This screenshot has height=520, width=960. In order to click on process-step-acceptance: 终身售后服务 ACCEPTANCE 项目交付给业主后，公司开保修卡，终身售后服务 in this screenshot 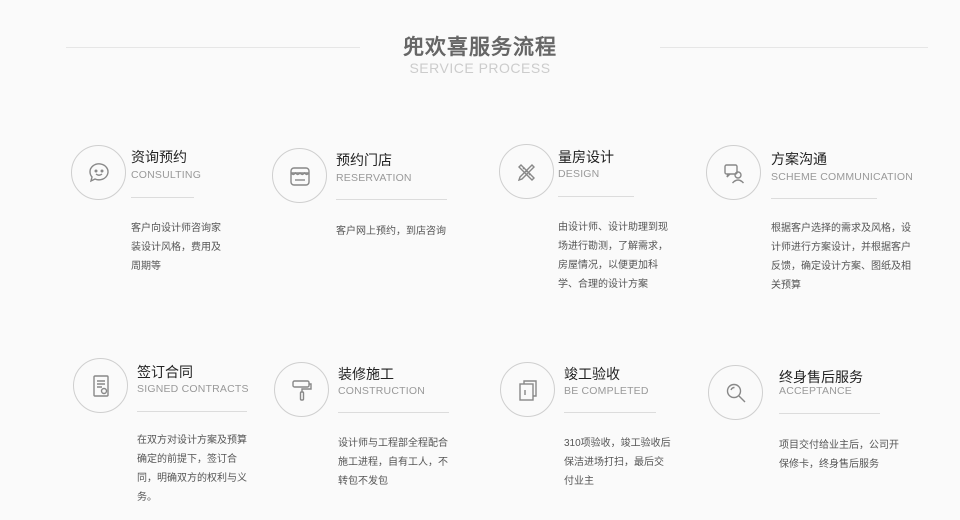, I will do `click(815, 435)`.